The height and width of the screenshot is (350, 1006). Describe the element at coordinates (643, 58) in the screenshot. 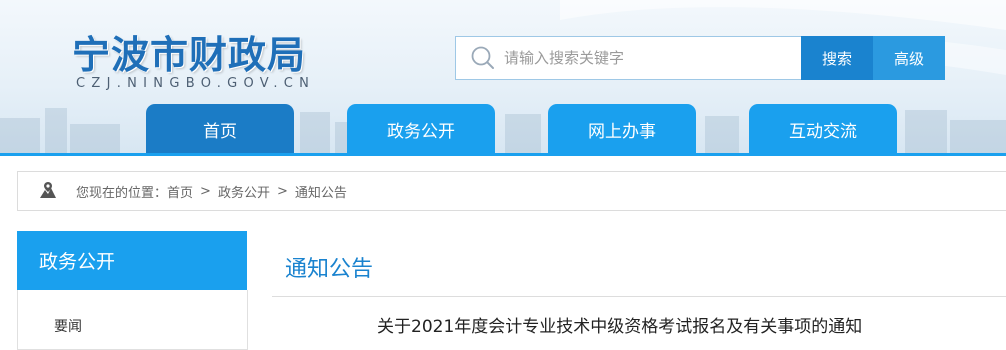

I see `search-input` at that location.